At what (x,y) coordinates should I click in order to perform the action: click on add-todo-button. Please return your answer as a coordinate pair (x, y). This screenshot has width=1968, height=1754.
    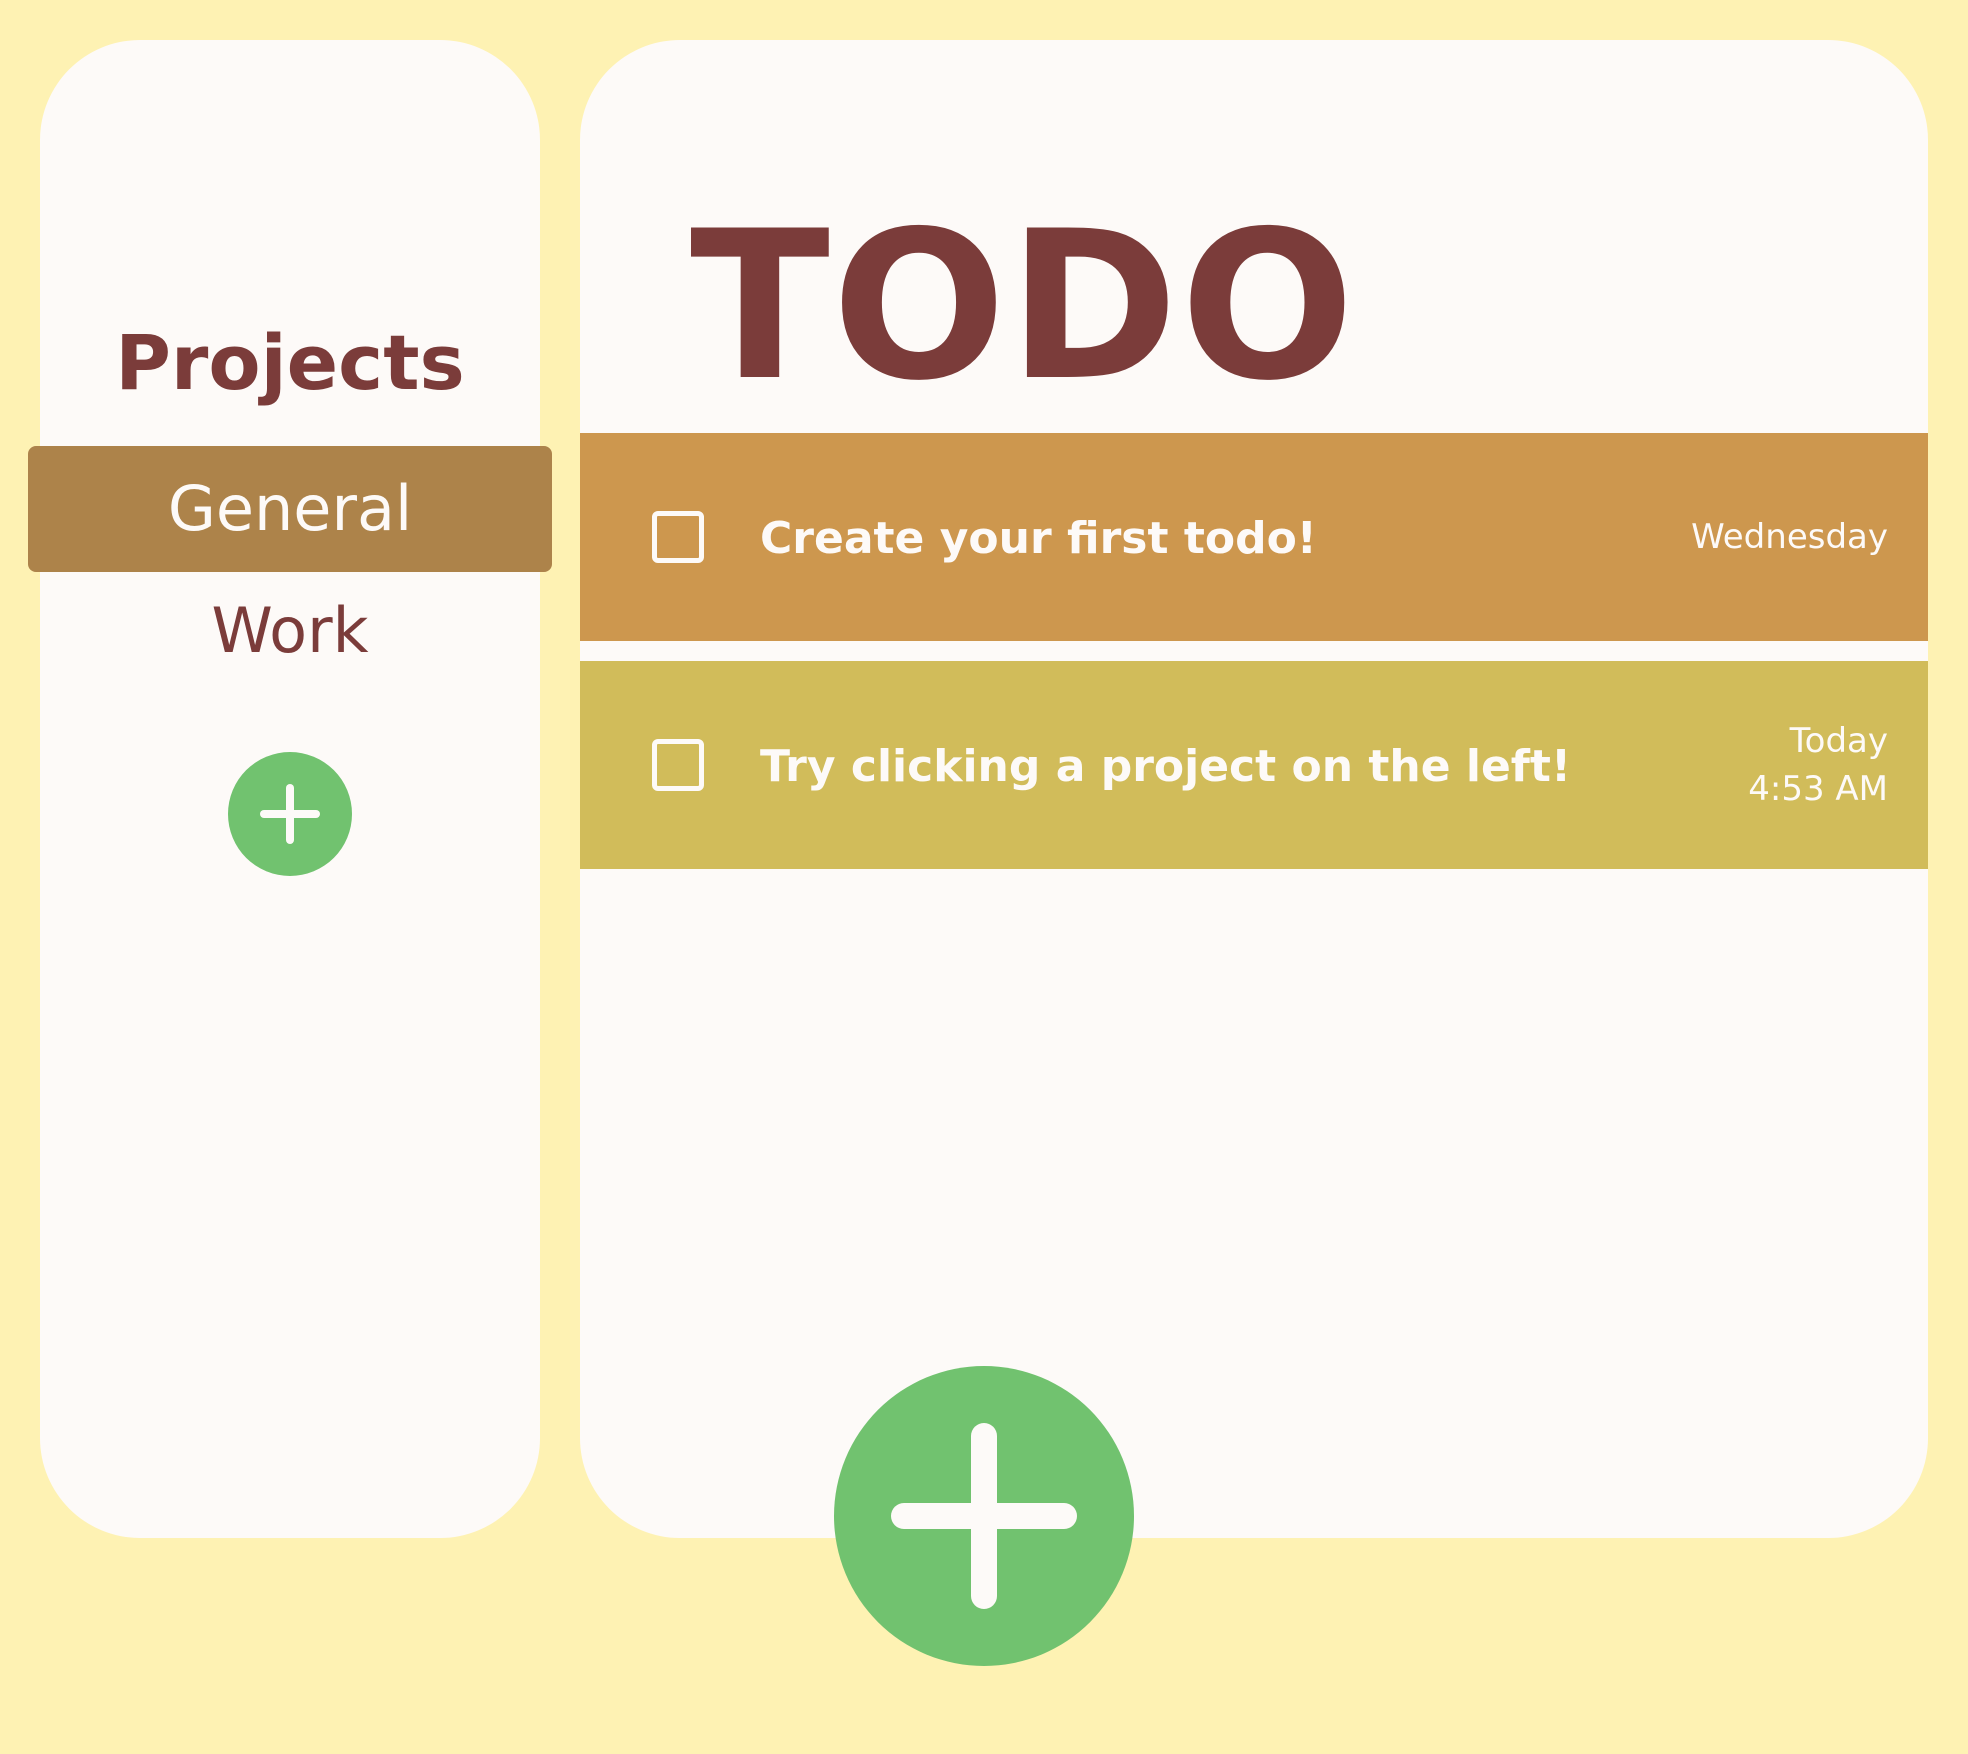
    Looking at the image, I should click on (984, 1516).